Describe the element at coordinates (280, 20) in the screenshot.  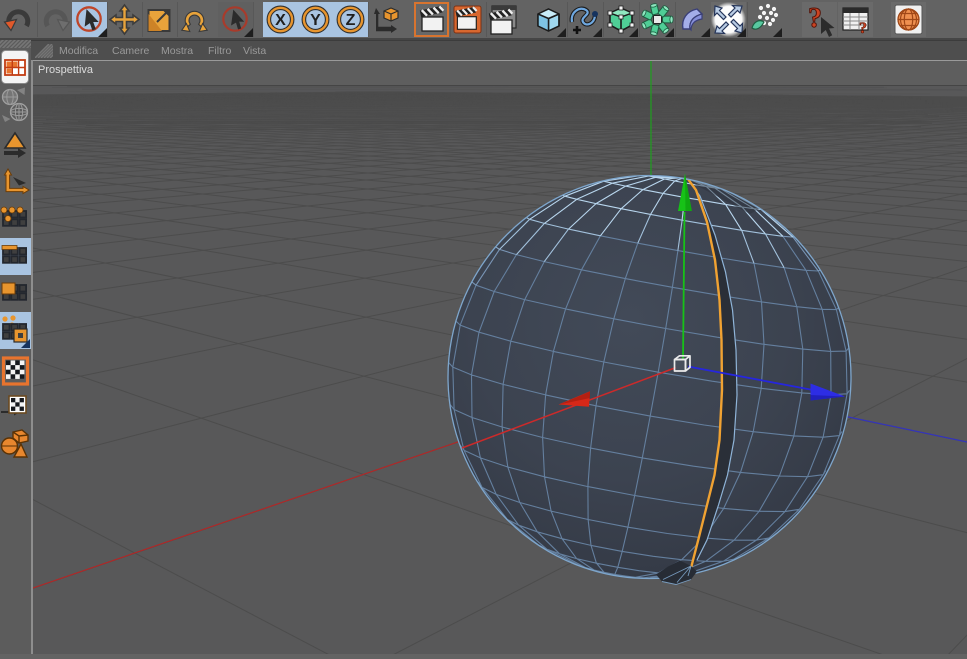
I see `svg-text: X` at that location.